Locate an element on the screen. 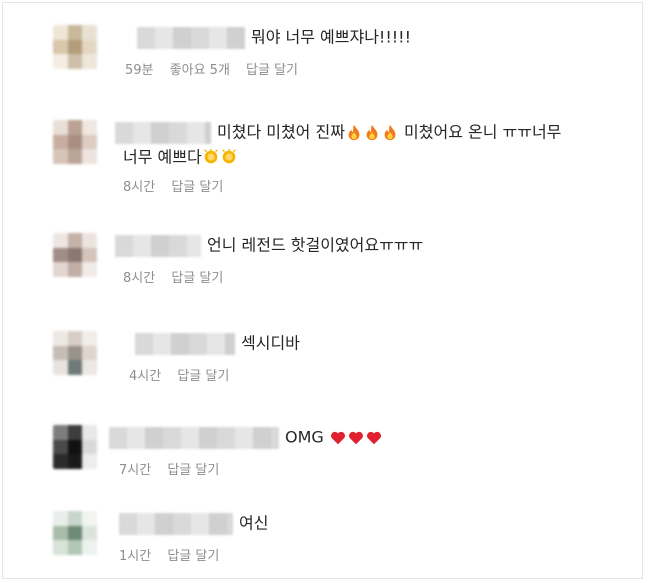 This screenshot has height=583, width=649. comment-time: 59분 is located at coordinates (139, 70).